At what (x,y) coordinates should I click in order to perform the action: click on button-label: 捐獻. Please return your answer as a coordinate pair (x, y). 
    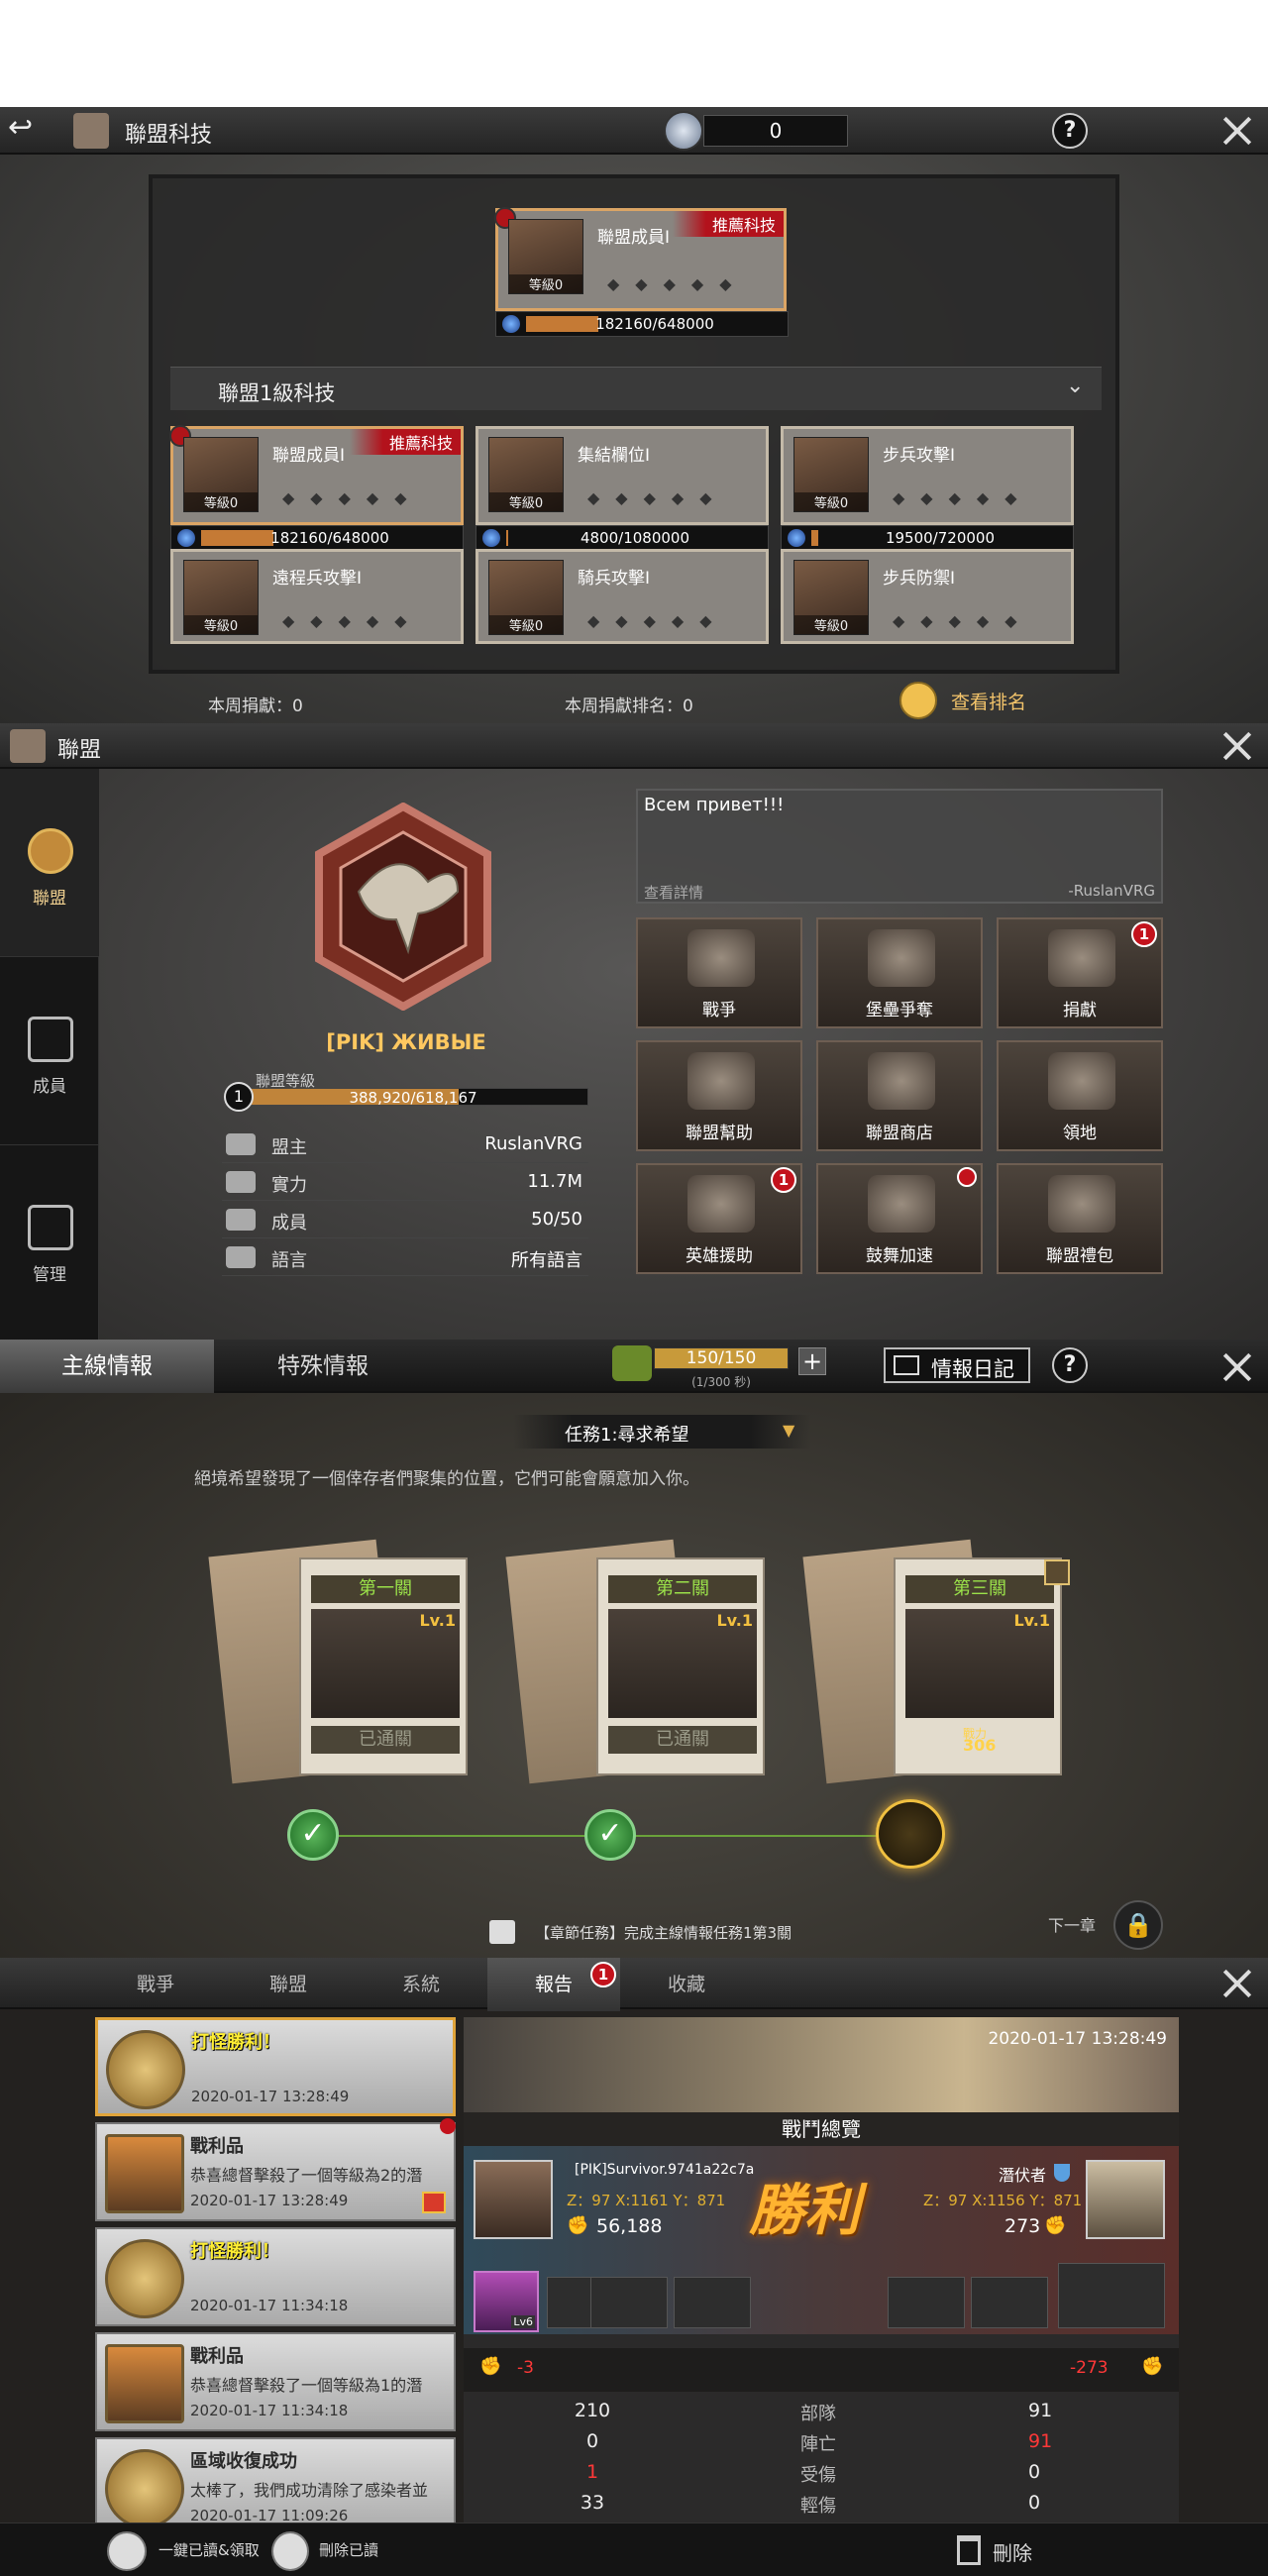
    Looking at the image, I should click on (1080, 1010).